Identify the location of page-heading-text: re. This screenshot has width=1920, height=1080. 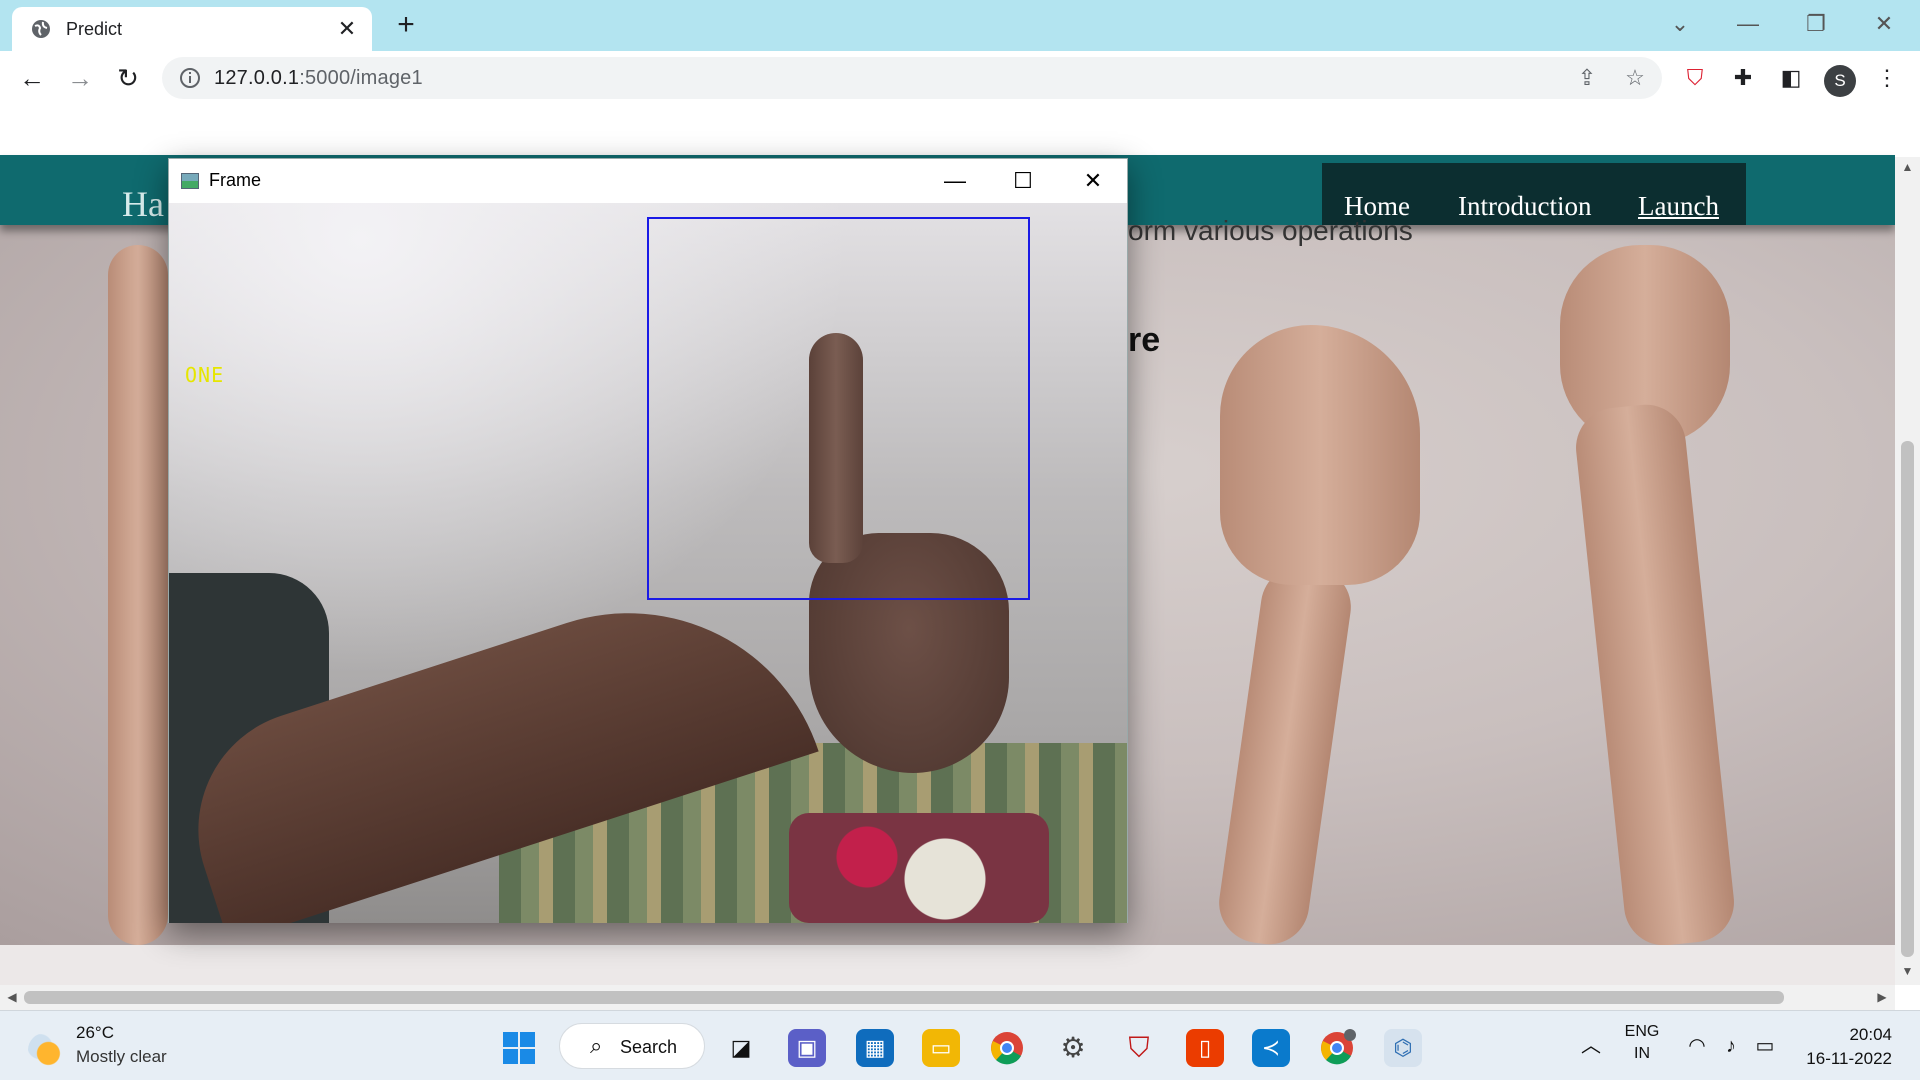
(1144, 340).